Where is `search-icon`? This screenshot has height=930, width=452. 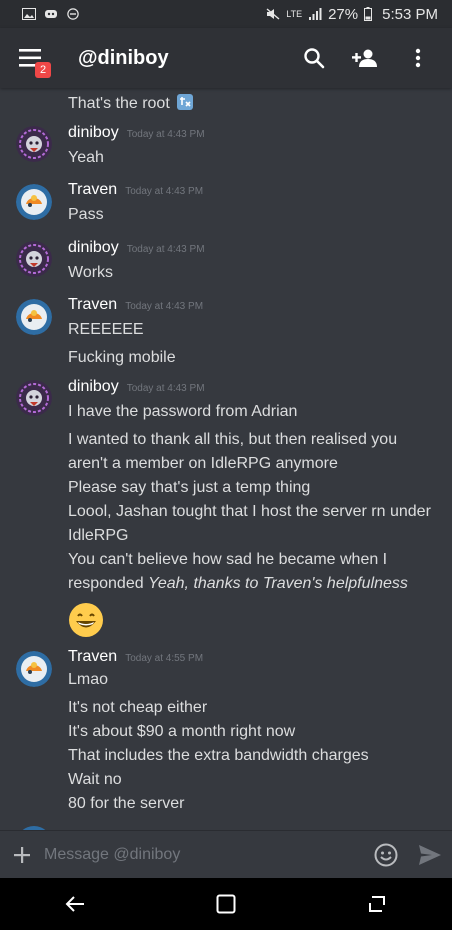 search-icon is located at coordinates (314, 58).